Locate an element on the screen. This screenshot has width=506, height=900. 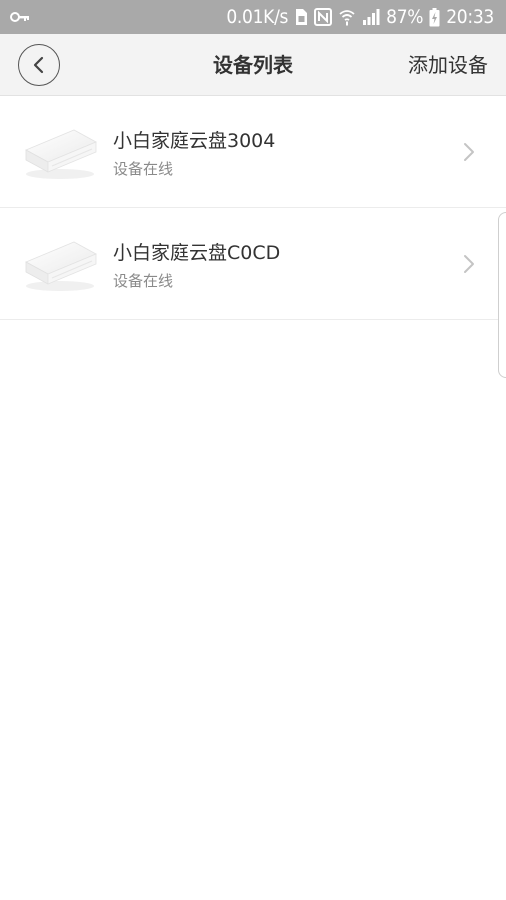
edge-panel-handle is located at coordinates (502, 295).